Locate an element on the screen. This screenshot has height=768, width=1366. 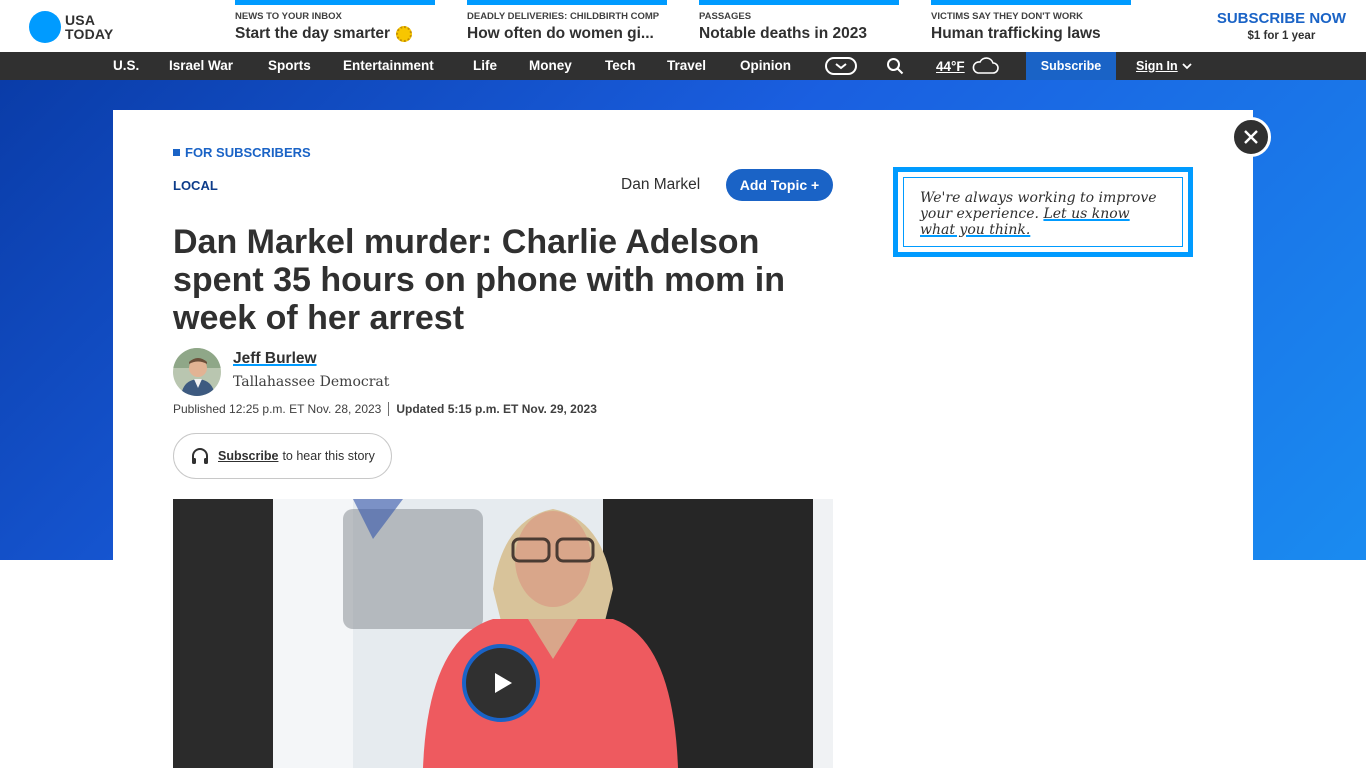
search-icon is located at coordinates (895, 66).